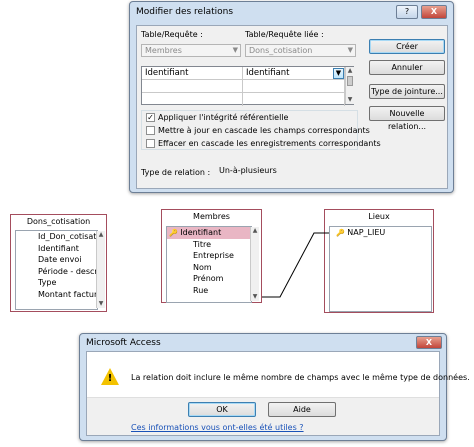 Image resolution: width=474 pixels, height=447 pixels. Describe the element at coordinates (222, 409) in the screenshot. I see `ok-button: OK` at that location.